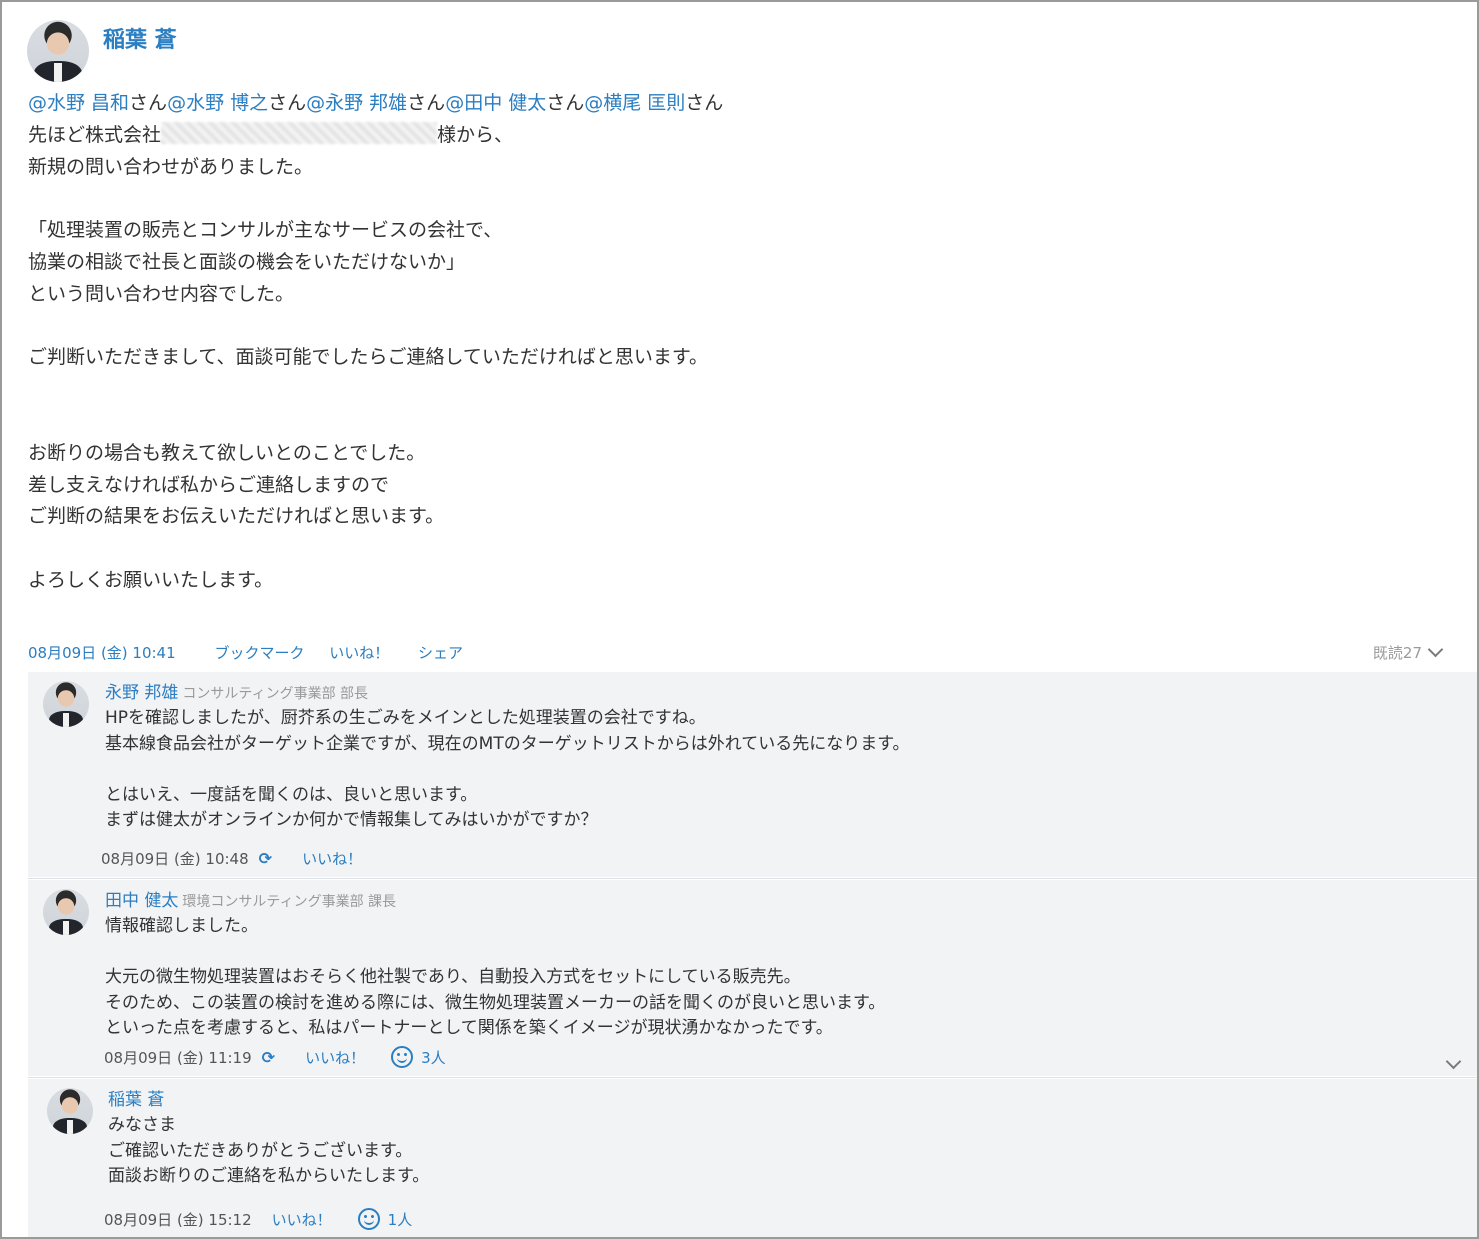  Describe the element at coordinates (78, 103) in the screenshot. I see `mention-link: @水野 昌和` at that location.